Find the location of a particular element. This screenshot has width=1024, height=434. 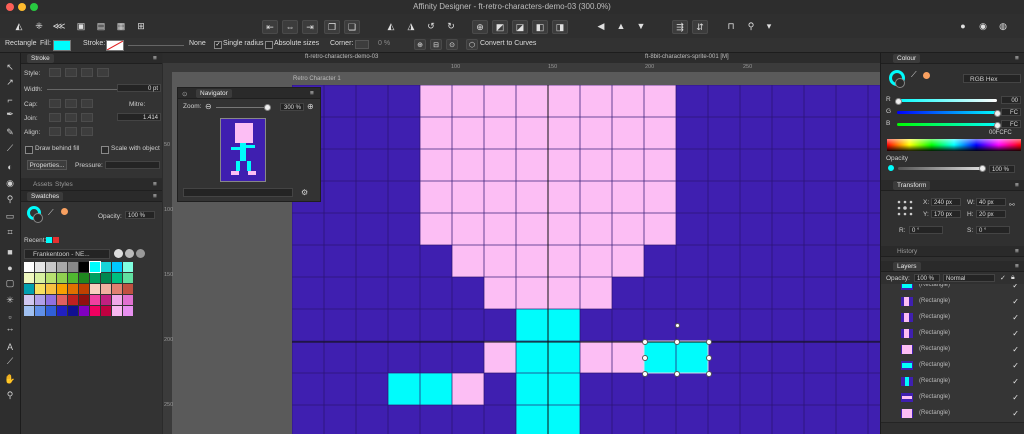

cap-square-button is located at coordinates (87, 103).